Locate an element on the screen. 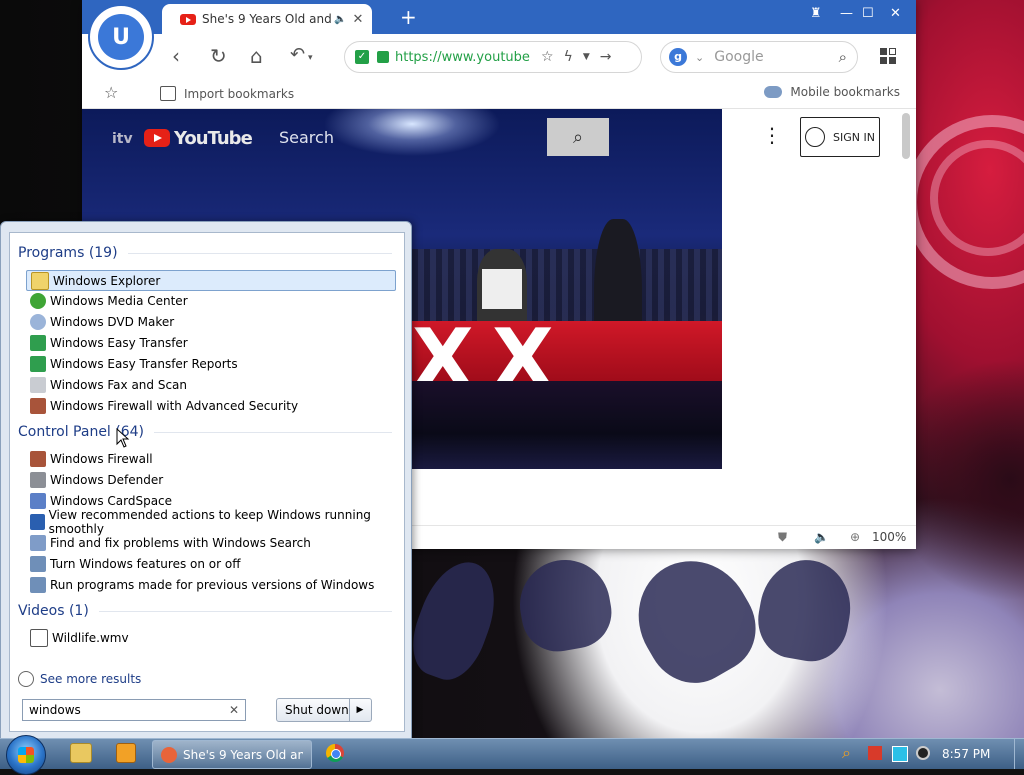  address-bar: ✓ https://www.youtube.c ☆ ϟ ▼ → is located at coordinates (493, 57).